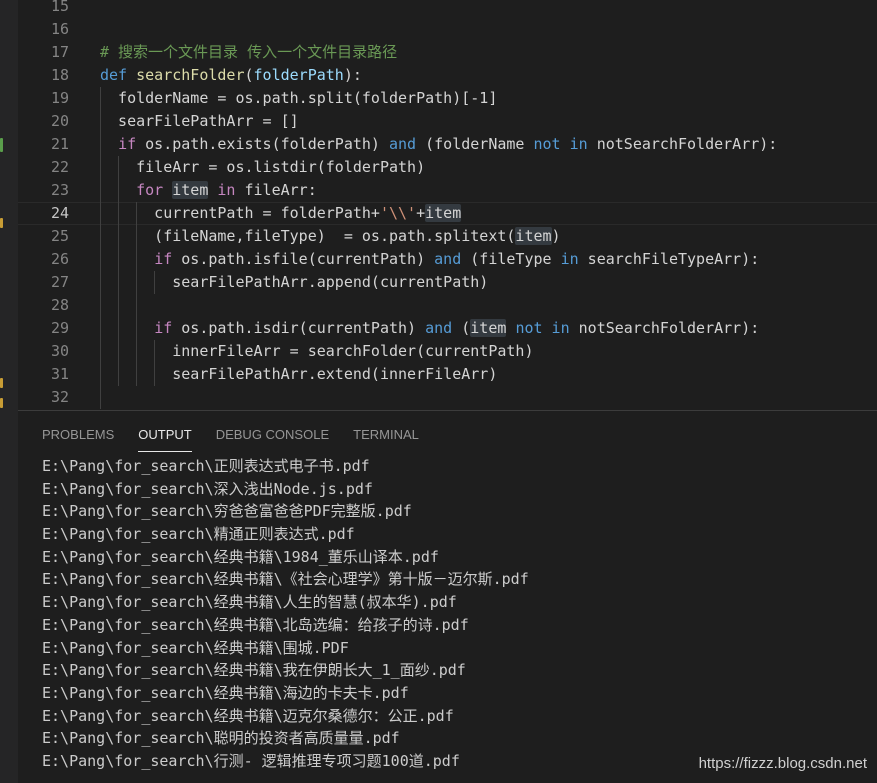 Image resolution: width=877 pixels, height=783 pixels. What do you see at coordinates (59, 29) in the screenshot?
I see `line-number: 16` at bounding box center [59, 29].